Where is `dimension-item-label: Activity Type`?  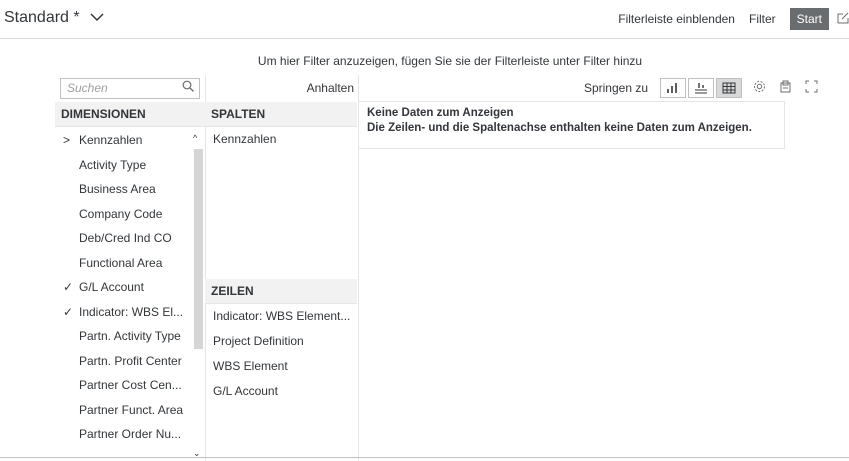
dimension-item-label: Activity Type is located at coordinates (113, 164).